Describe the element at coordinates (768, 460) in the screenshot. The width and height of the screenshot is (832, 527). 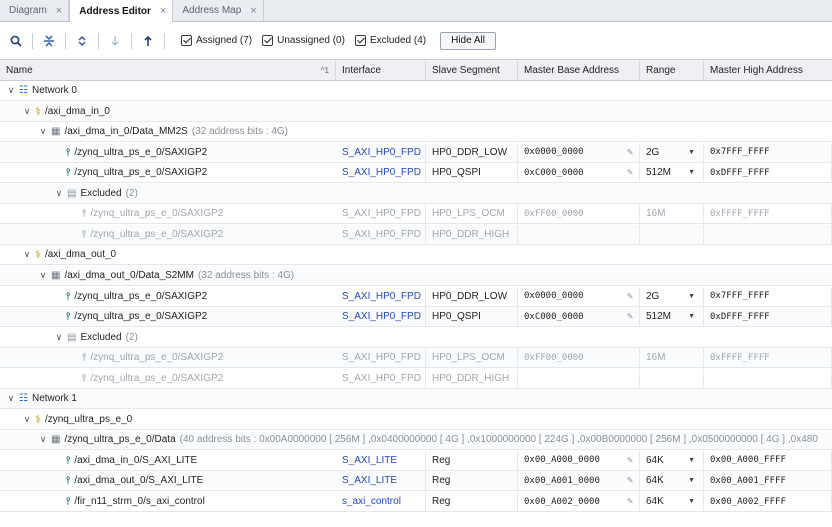
I see `master-high-address-cell: 0x00_A000_FFFF` at that location.